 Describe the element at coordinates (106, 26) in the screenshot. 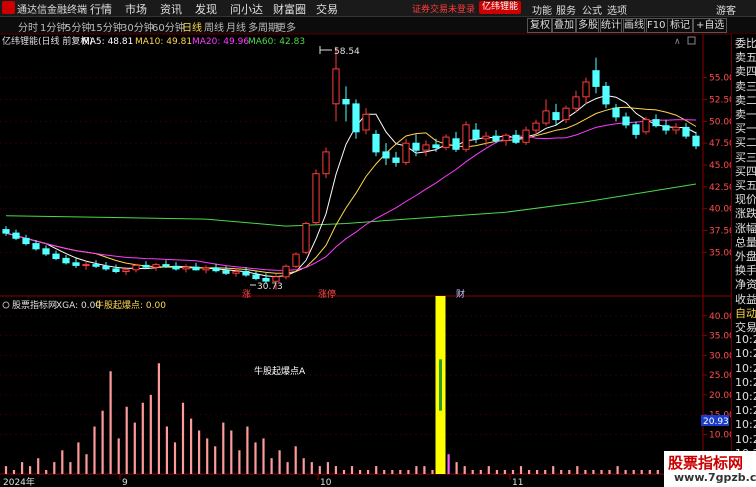

I see `period-tab-15min: 15分钟` at that location.